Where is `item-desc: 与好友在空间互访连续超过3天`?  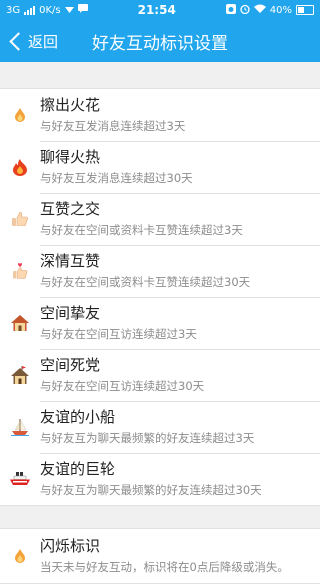
item-desc: 与好友在空间互访连续超过3天 is located at coordinates (118, 334).